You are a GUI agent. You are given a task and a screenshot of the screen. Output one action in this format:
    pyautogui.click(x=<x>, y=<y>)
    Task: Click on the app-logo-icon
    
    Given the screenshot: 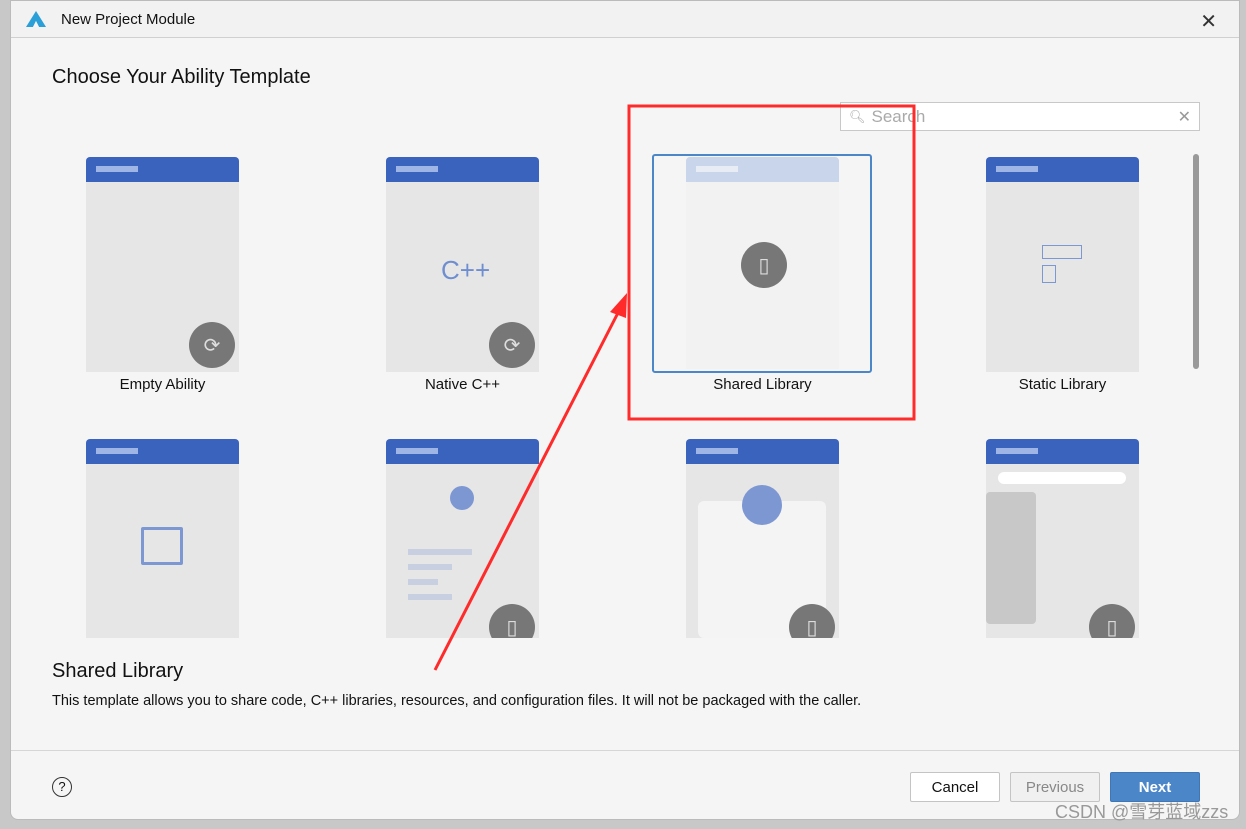 What is the action you would take?
    pyautogui.click(x=36, y=19)
    